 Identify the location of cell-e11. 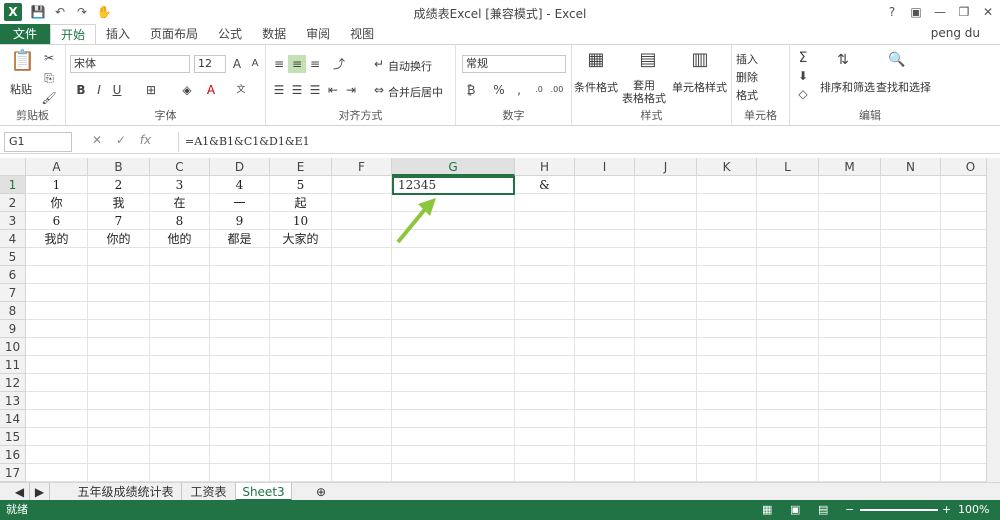
(301, 365).